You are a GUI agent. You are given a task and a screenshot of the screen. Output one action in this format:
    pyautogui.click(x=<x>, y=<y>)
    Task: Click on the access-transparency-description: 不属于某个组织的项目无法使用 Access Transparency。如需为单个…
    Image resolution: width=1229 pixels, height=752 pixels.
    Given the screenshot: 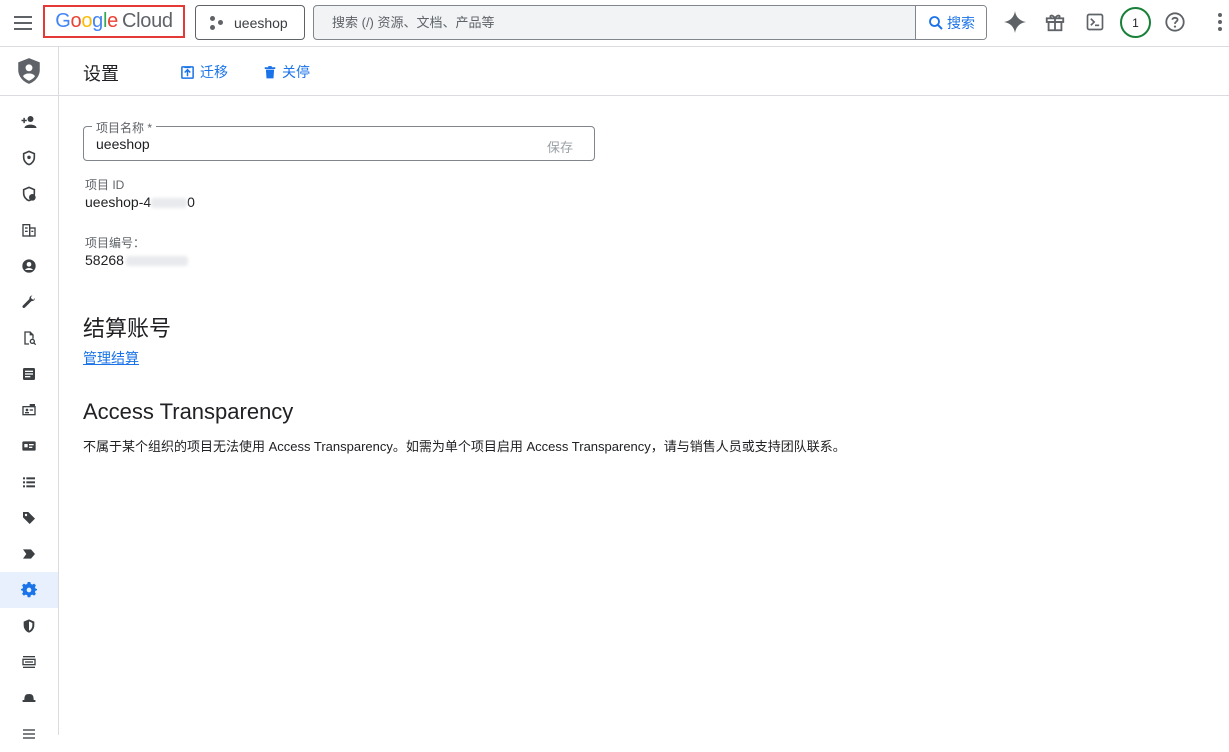 What is the action you would take?
    pyautogui.click(x=464, y=446)
    